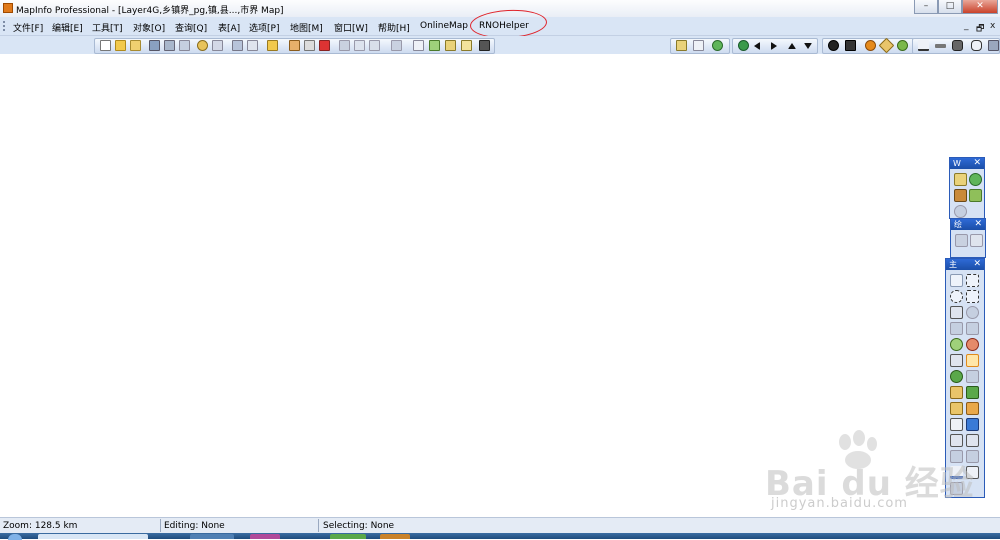 The image size is (1000, 540). Describe the element at coordinates (184, 45) in the screenshot. I see `copy-map-icon` at that location.